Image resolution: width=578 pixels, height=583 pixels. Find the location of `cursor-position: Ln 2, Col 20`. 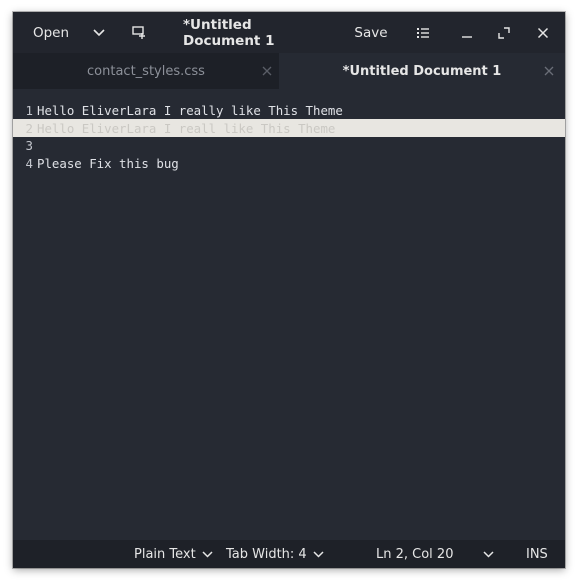

cursor-position: Ln 2, Col 20 is located at coordinates (414, 554).